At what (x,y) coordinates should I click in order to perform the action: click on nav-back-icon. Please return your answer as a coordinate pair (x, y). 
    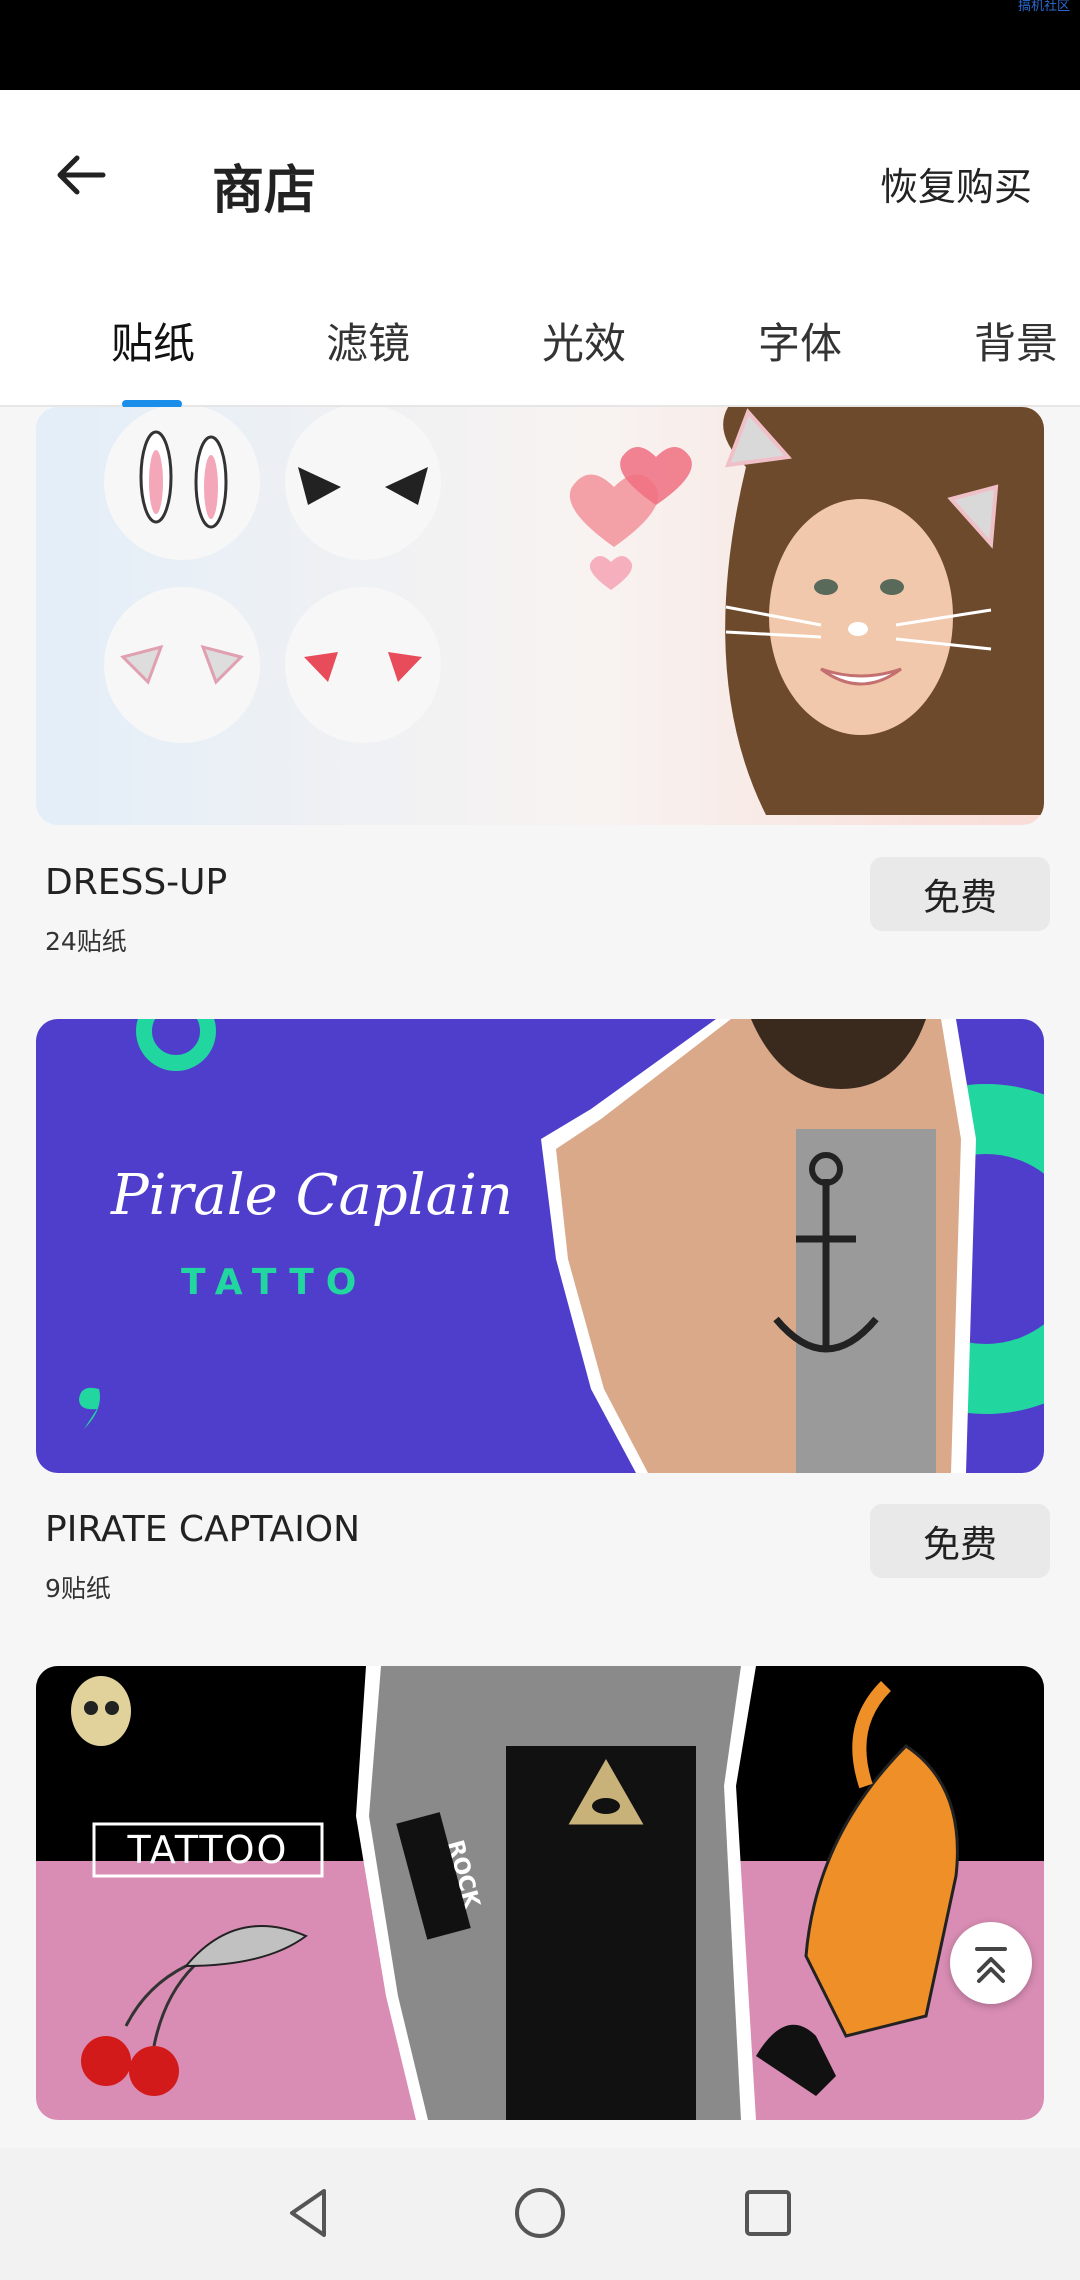
    Looking at the image, I should click on (308, 2213).